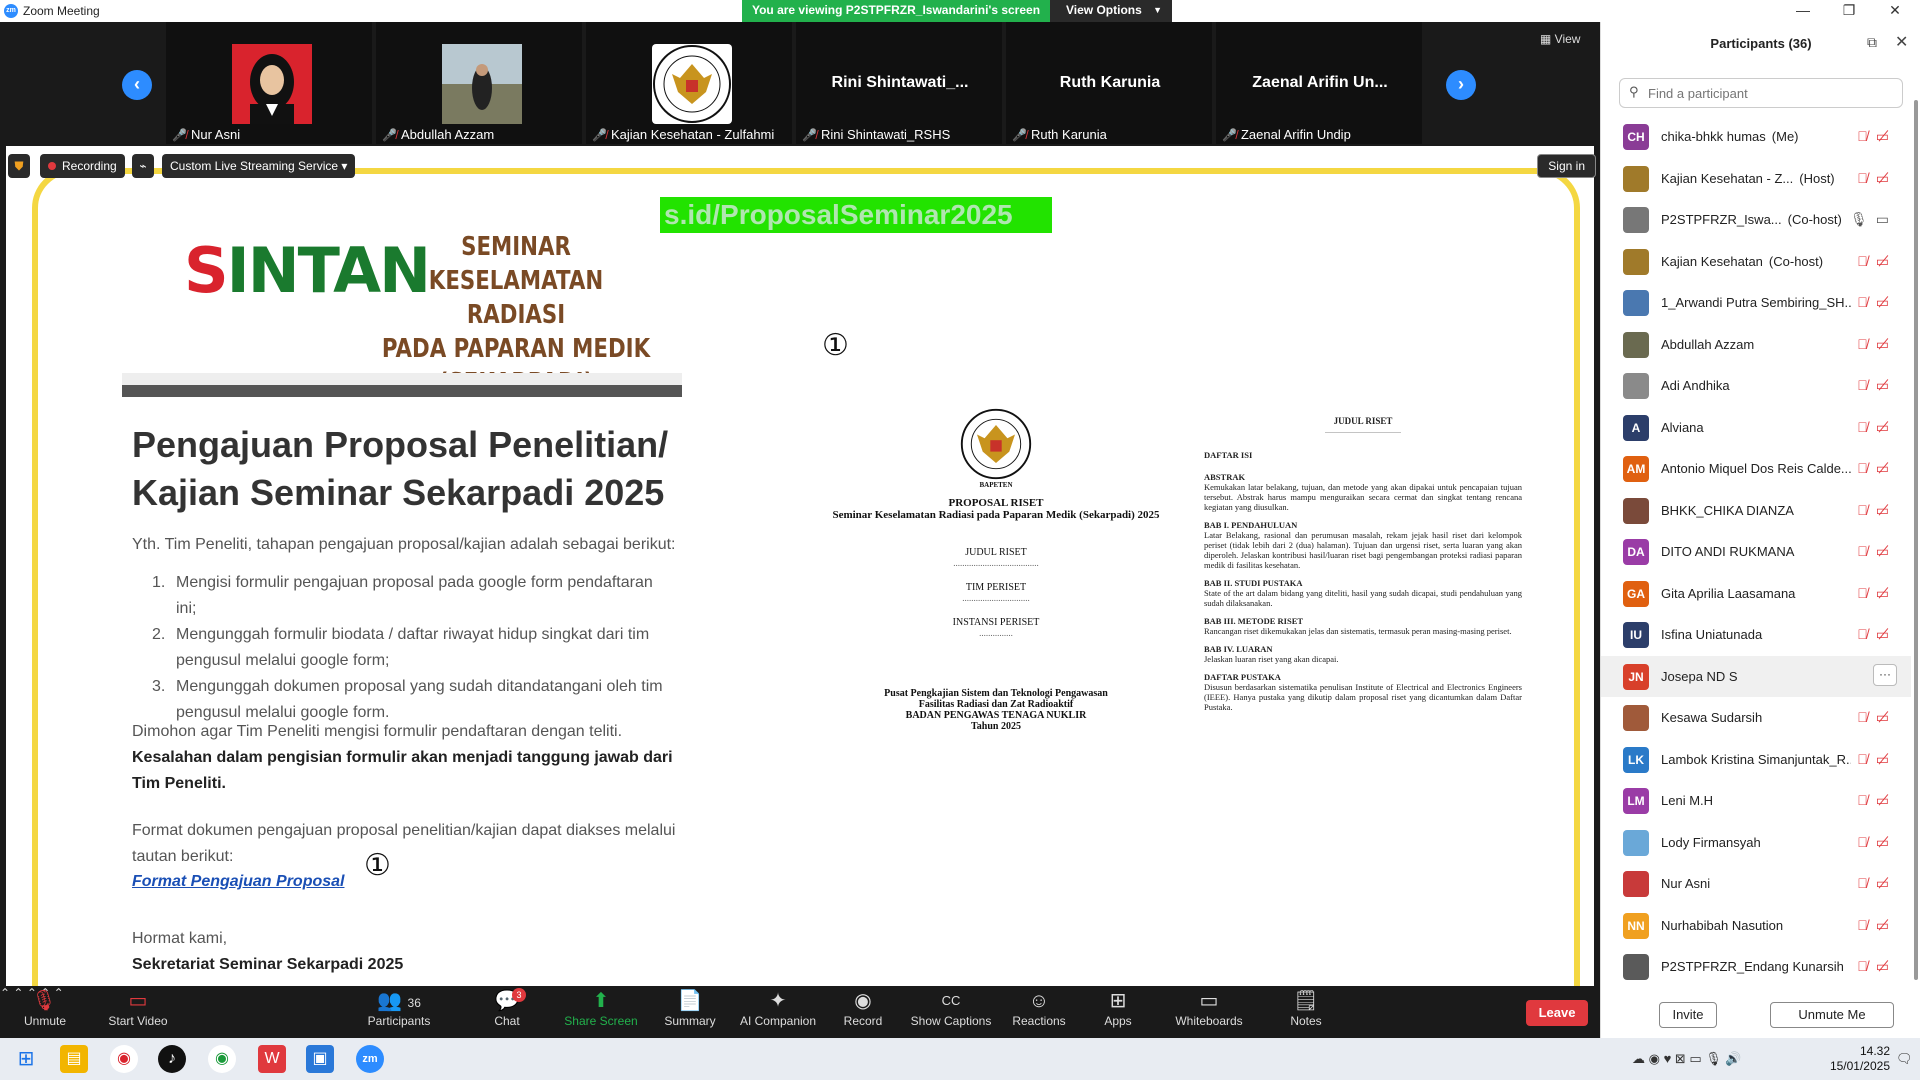 The width and height of the screenshot is (1920, 1080). What do you see at coordinates (835, 345) in the screenshot?
I see `circled-number: ①` at bounding box center [835, 345].